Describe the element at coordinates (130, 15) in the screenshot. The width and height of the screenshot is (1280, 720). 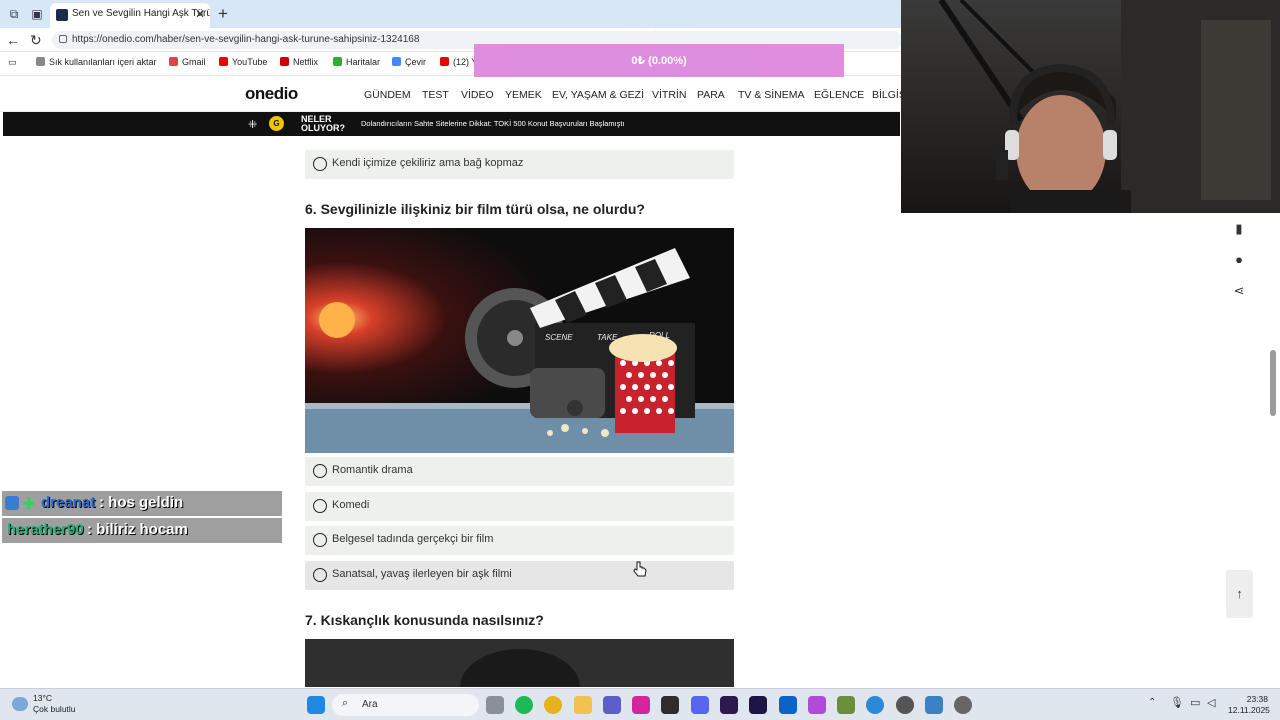
I see `browser-tab-active: Sen ve Sevgilin Hangi Aşk Türüne ✕` at that location.